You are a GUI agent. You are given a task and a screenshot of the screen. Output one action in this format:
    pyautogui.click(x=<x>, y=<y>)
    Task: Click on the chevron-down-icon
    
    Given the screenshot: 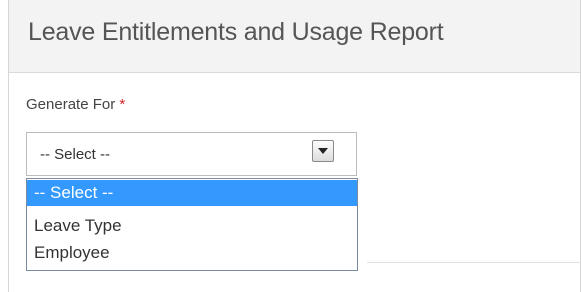 What is the action you would take?
    pyautogui.click(x=323, y=151)
    